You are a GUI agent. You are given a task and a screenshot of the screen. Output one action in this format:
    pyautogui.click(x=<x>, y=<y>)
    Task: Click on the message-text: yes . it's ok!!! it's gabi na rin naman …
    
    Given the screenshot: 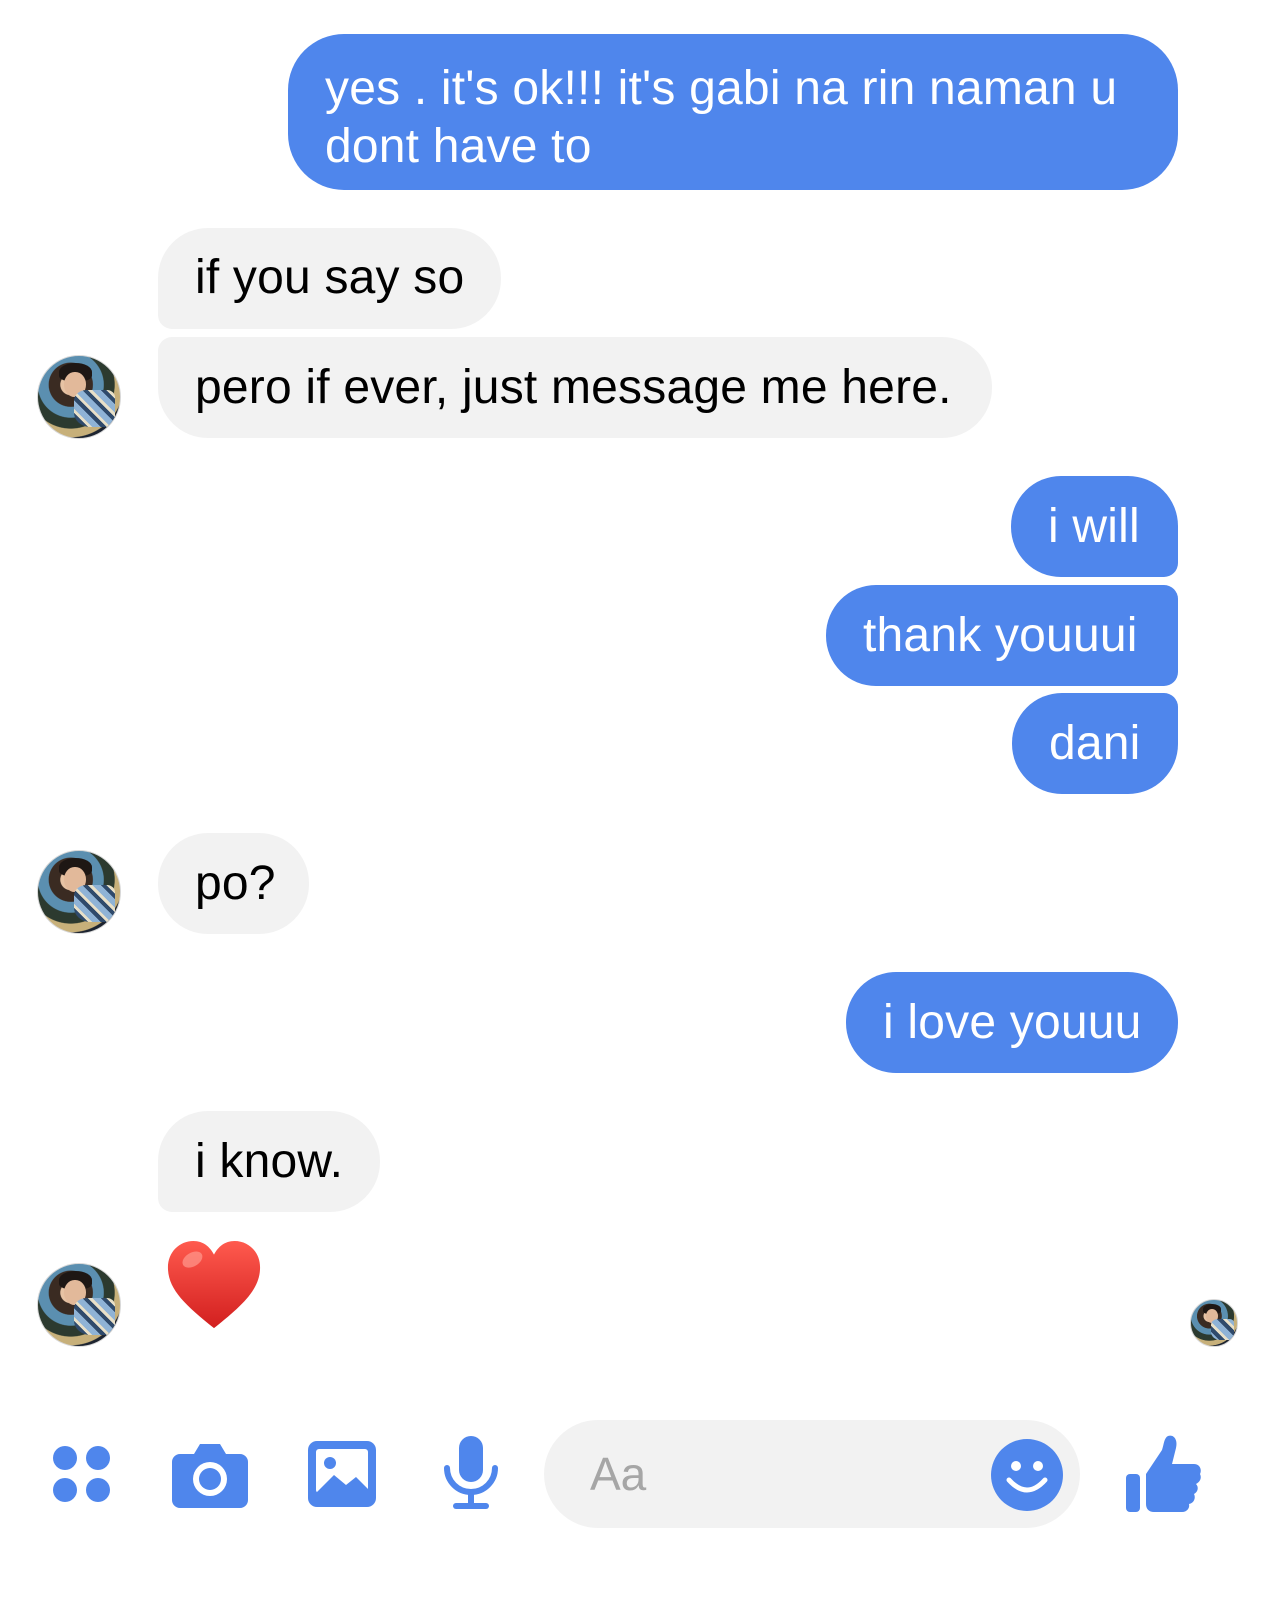 What is the action you would take?
    pyautogui.click(x=721, y=117)
    